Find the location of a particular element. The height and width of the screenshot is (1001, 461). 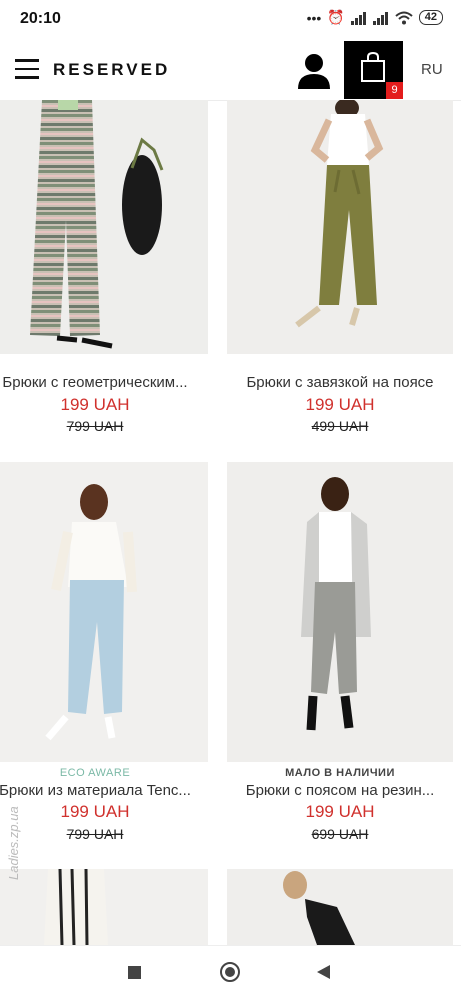

recents-icon is located at coordinates (134, 972).